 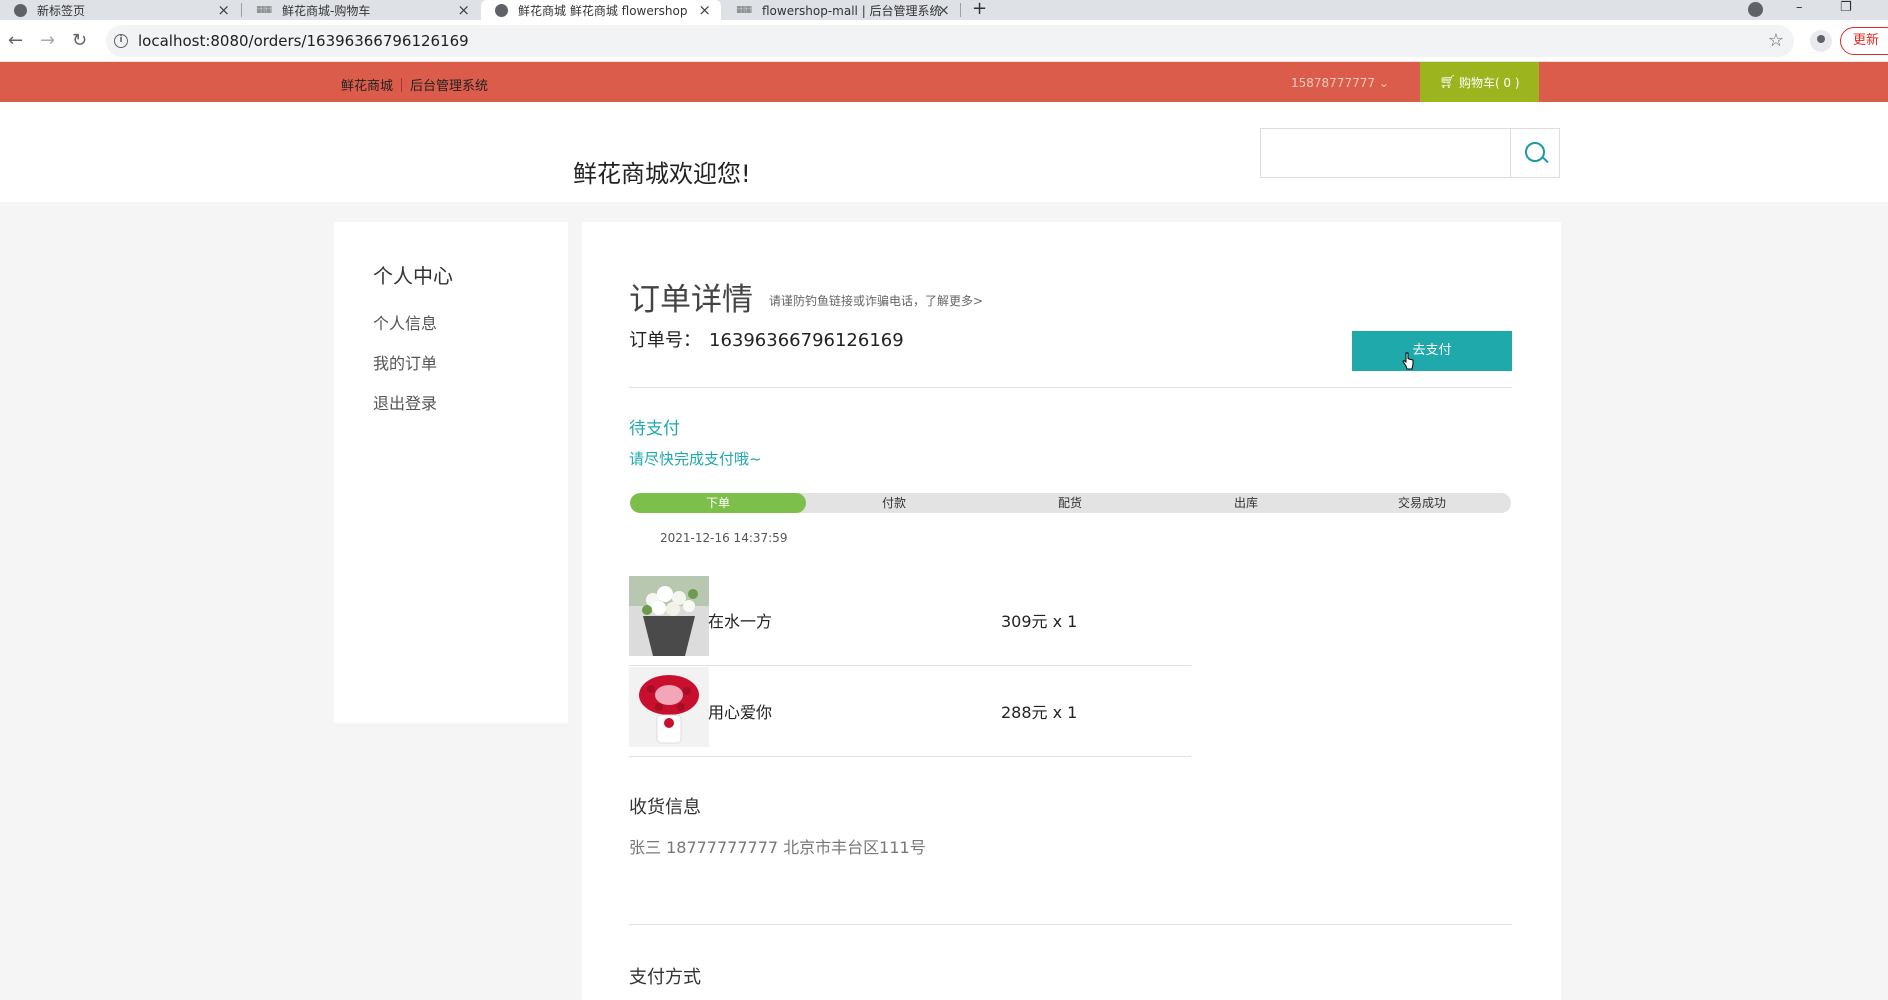 I want to click on order-item-name: 用心爱你, so click(x=740, y=711).